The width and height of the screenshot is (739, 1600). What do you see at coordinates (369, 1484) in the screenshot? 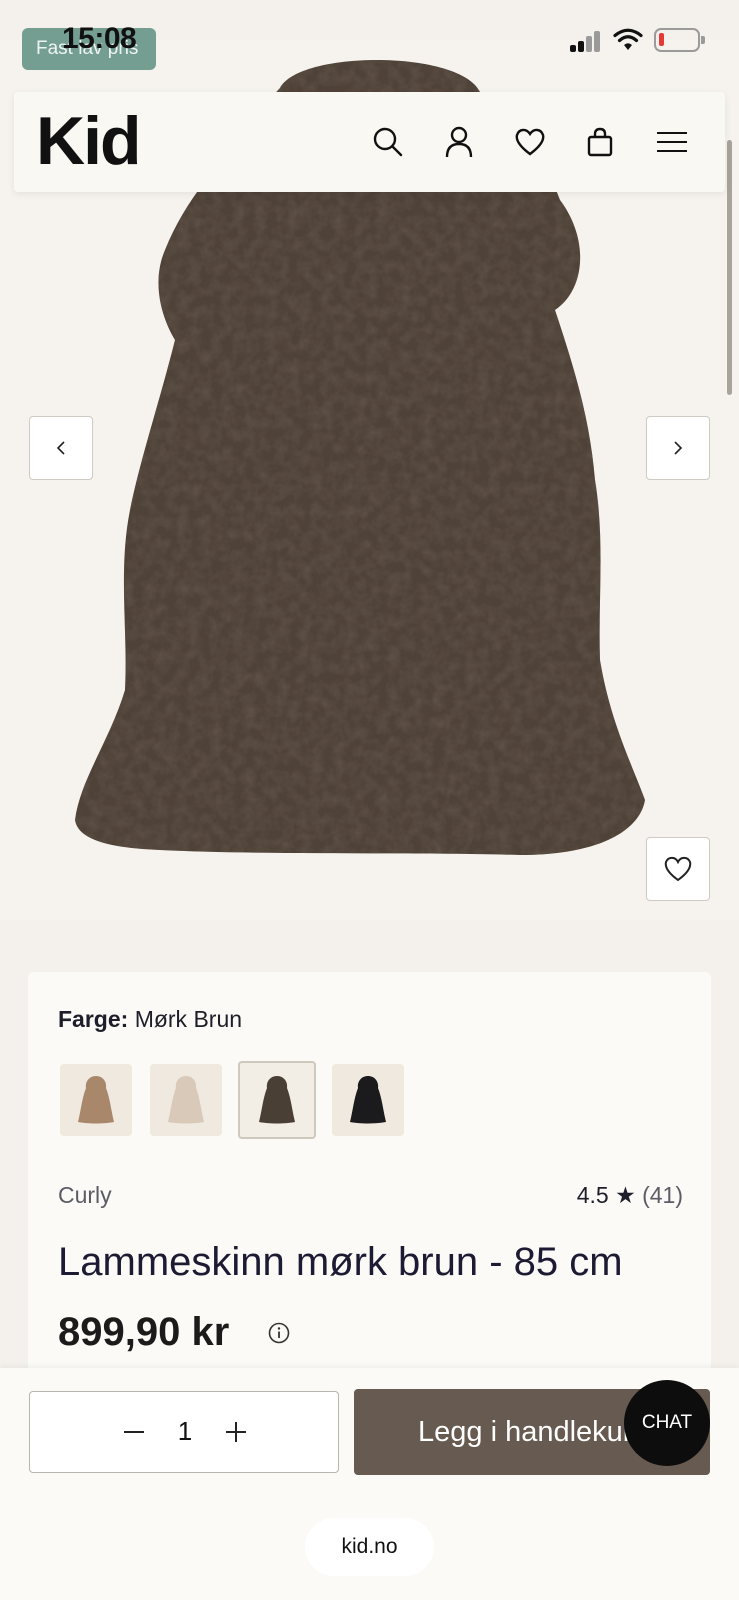
I see `purchase-bar: 1 Legg i handlekurv CHAT kid.no` at bounding box center [369, 1484].